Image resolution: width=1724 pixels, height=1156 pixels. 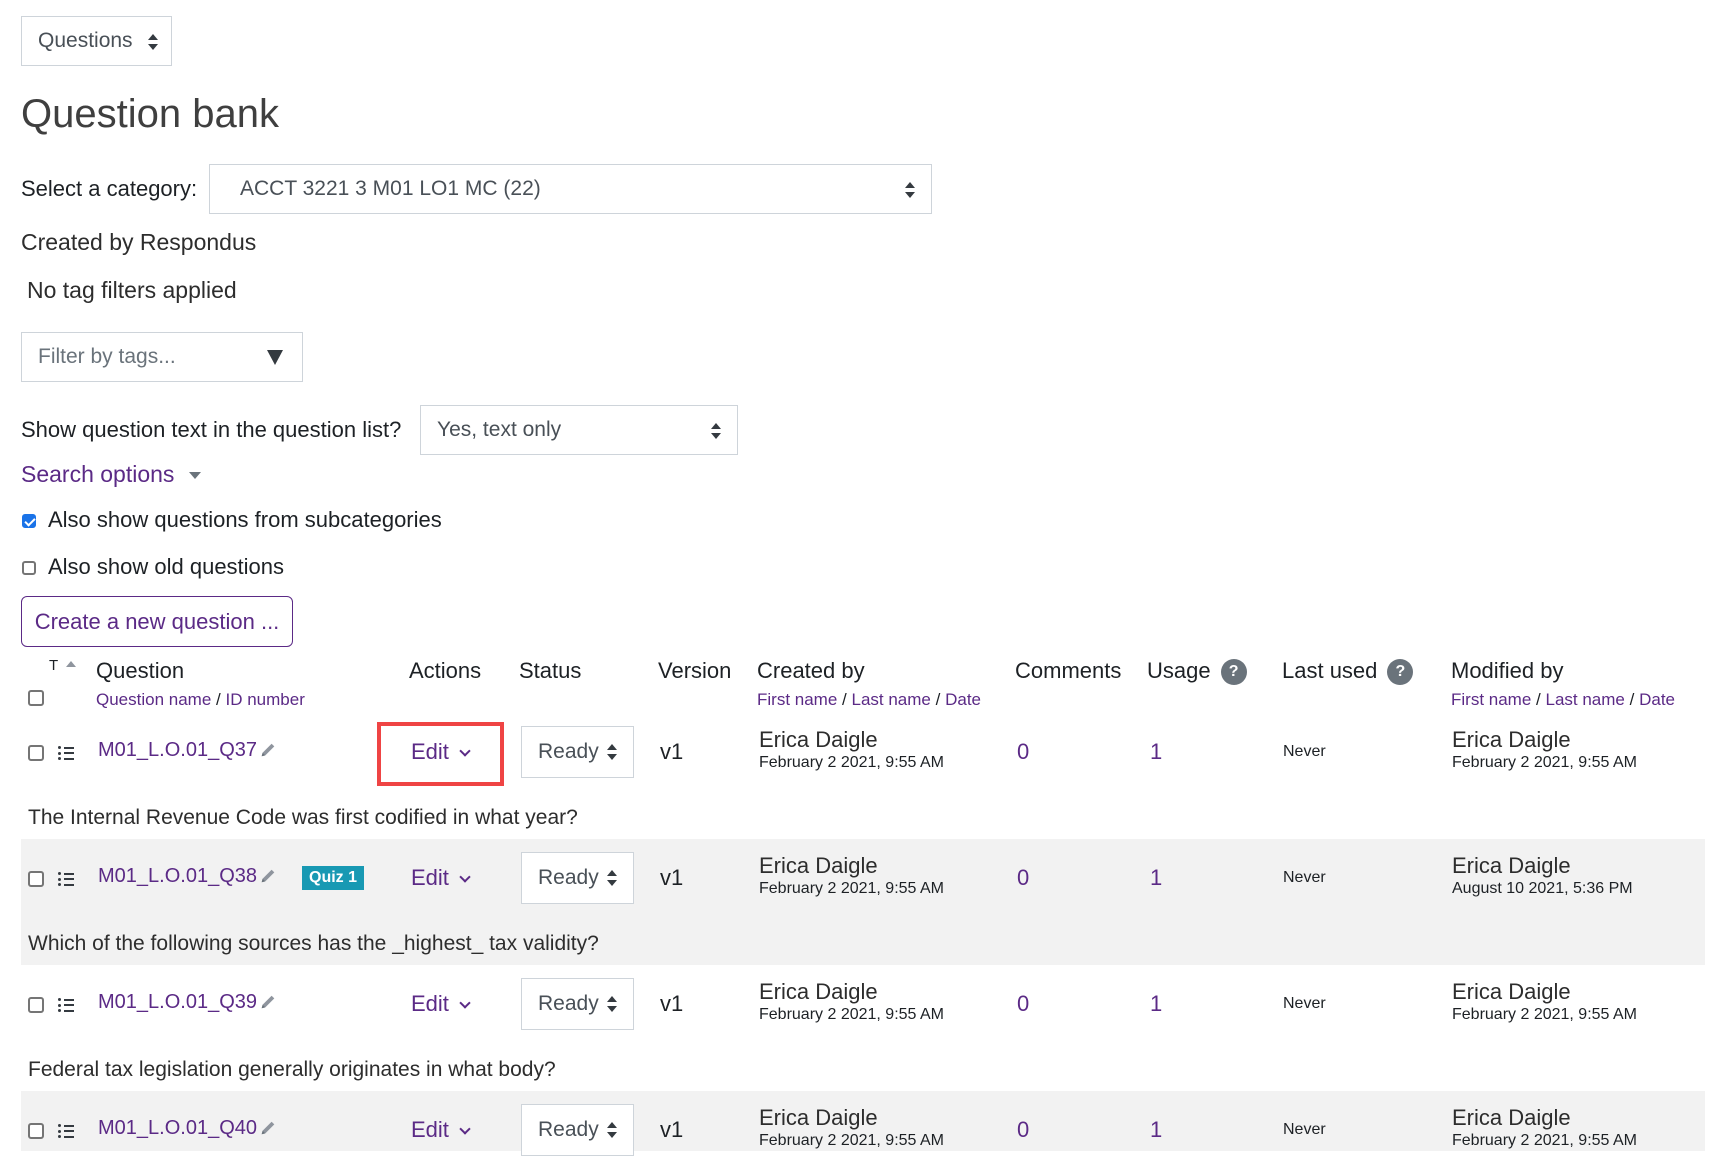 I want to click on question-subheader: Question name / ID number, so click(x=200, y=700).